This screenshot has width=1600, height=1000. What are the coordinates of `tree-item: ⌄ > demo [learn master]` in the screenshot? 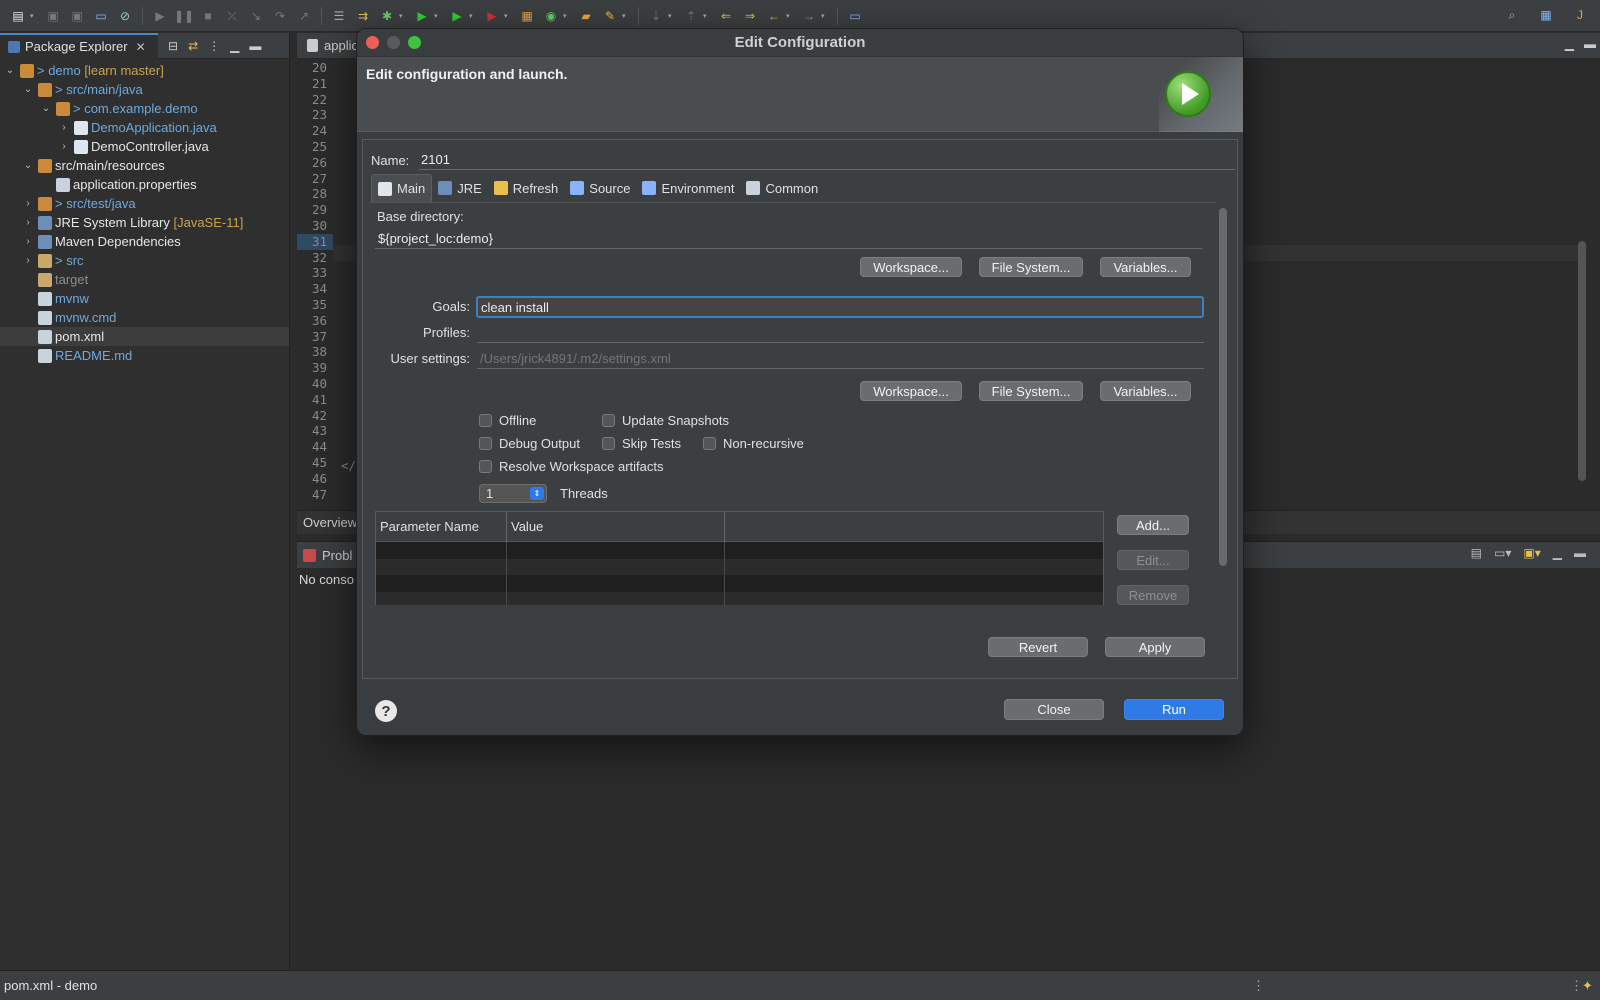 It's located at (144, 70).